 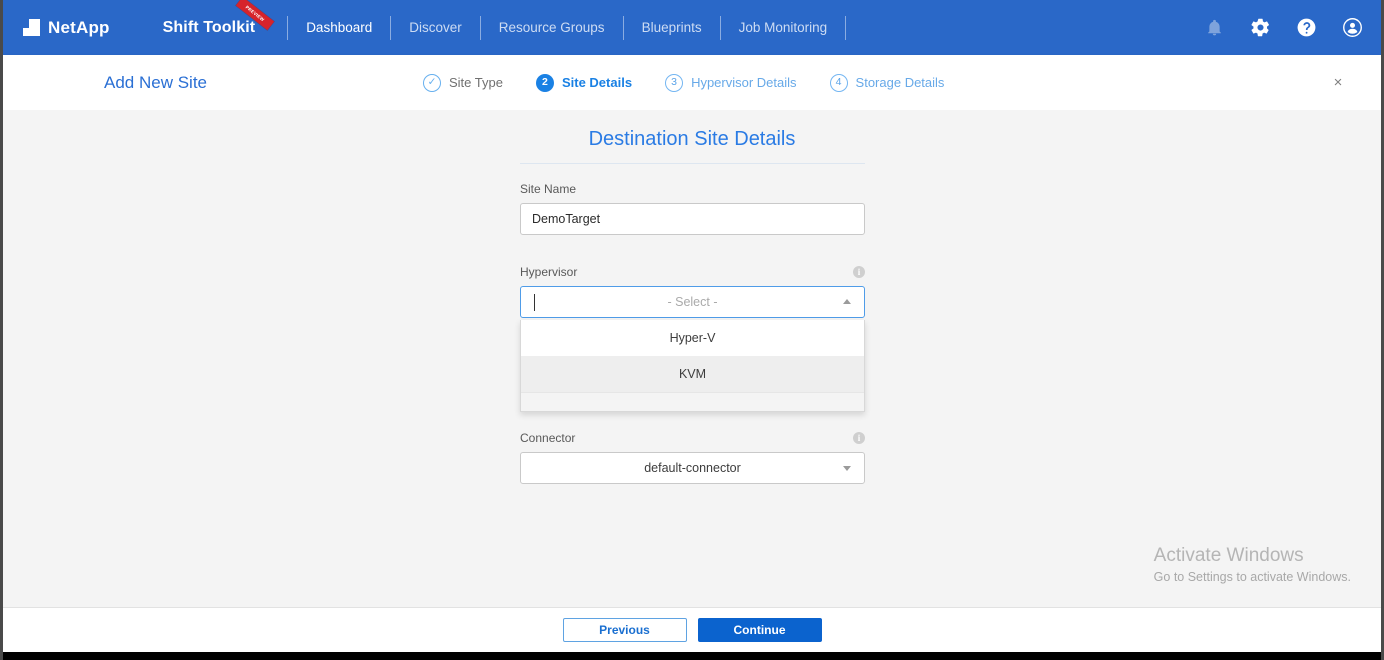 I want to click on dropdown-option-hyper-v: Hyper-V, so click(x=692, y=338).